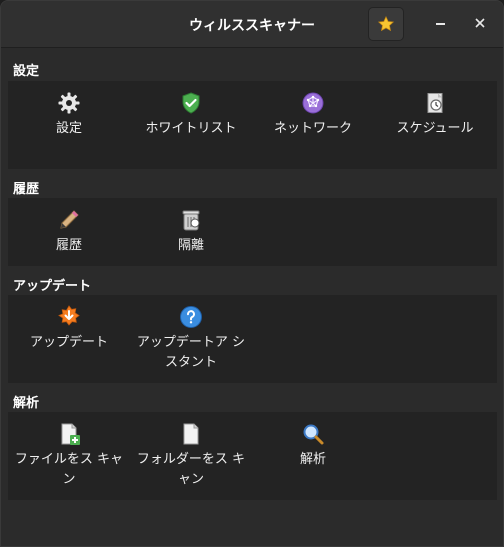 The height and width of the screenshot is (547, 504). What do you see at coordinates (68, 128) in the screenshot?
I see `settings-label: 設定` at bounding box center [68, 128].